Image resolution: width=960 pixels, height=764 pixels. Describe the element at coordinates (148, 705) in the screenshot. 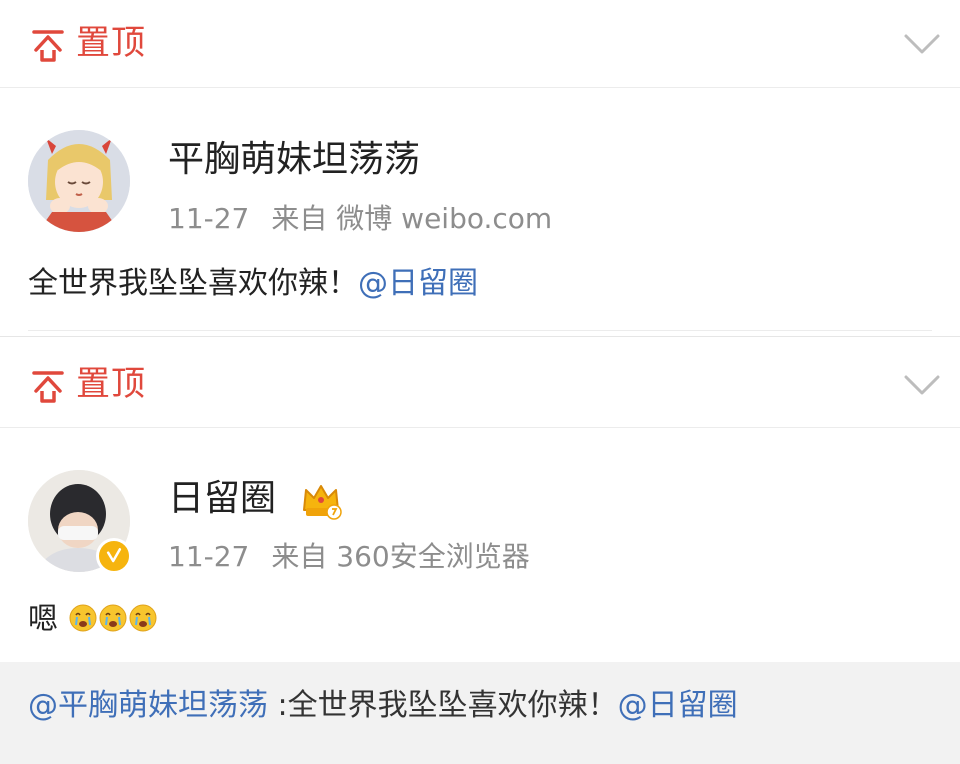

I see `repost-author-link: @平胸萌妹坦荡荡` at that location.